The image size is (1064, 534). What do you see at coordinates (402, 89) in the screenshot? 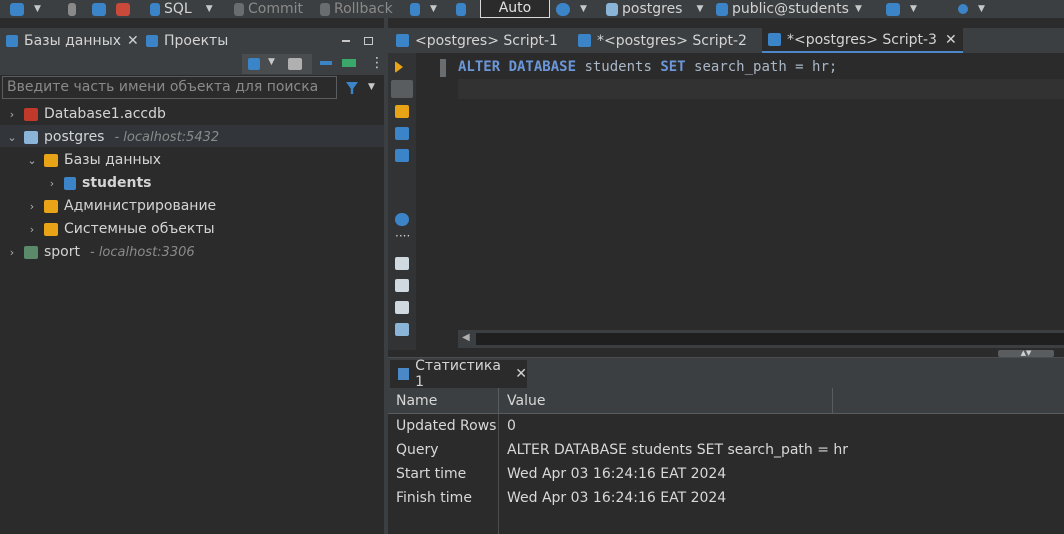
I see `execute-script-icon` at bounding box center [402, 89].